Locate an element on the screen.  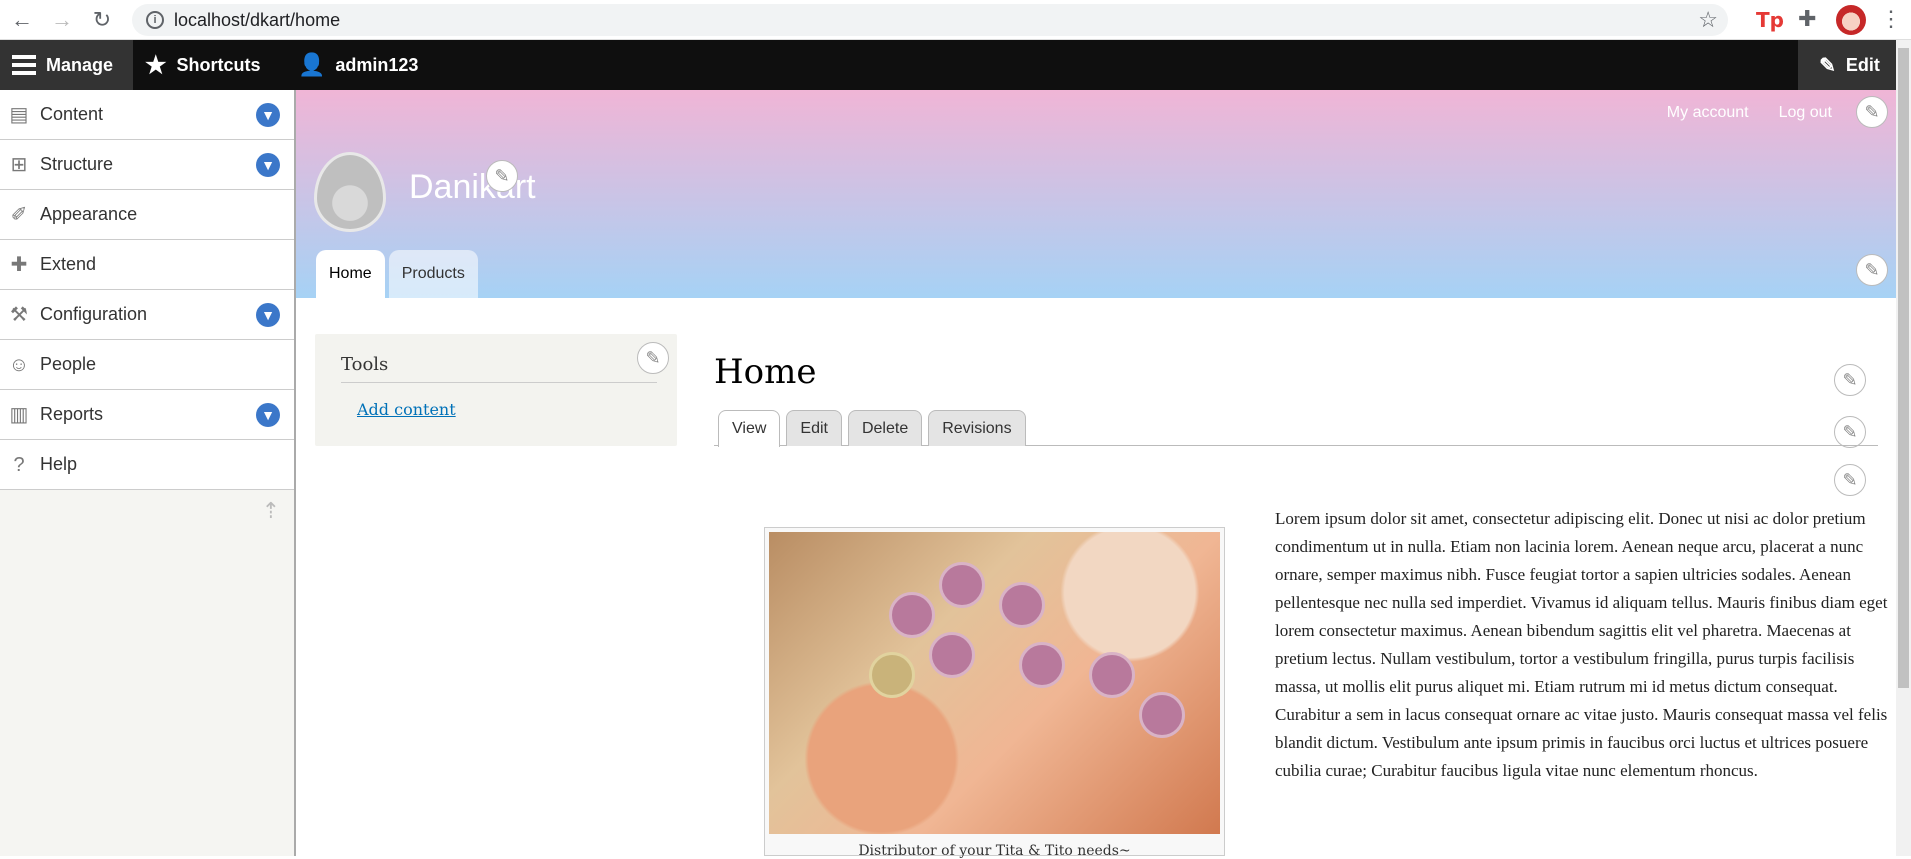
browser-chrome: ← → ↻ i localhost/dkart/home ☆ Tp ✚ ⋮ is located at coordinates (955, 20).